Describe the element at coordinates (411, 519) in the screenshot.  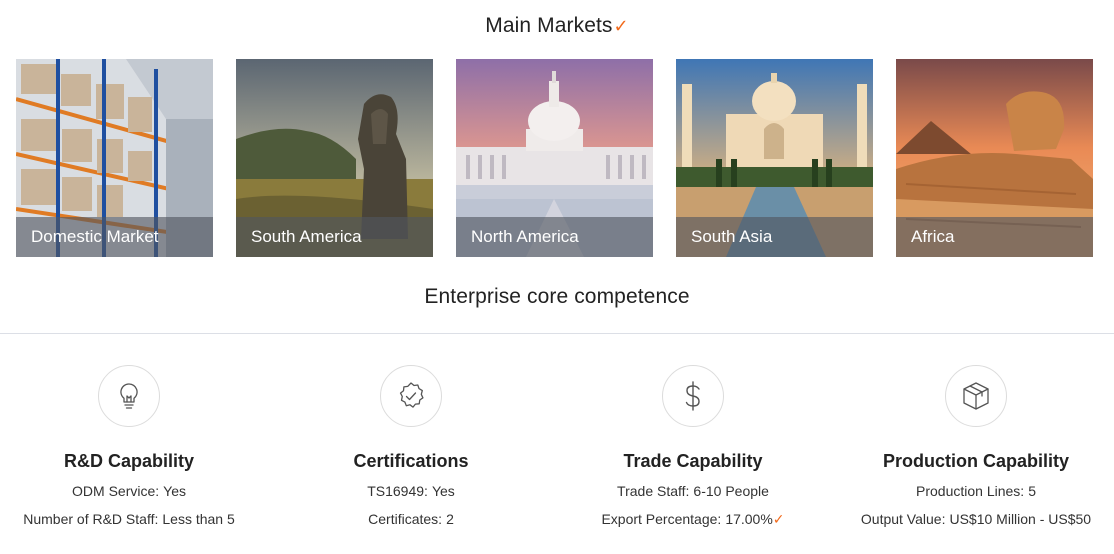
I see `competence-row: Certificates: 2` at that location.